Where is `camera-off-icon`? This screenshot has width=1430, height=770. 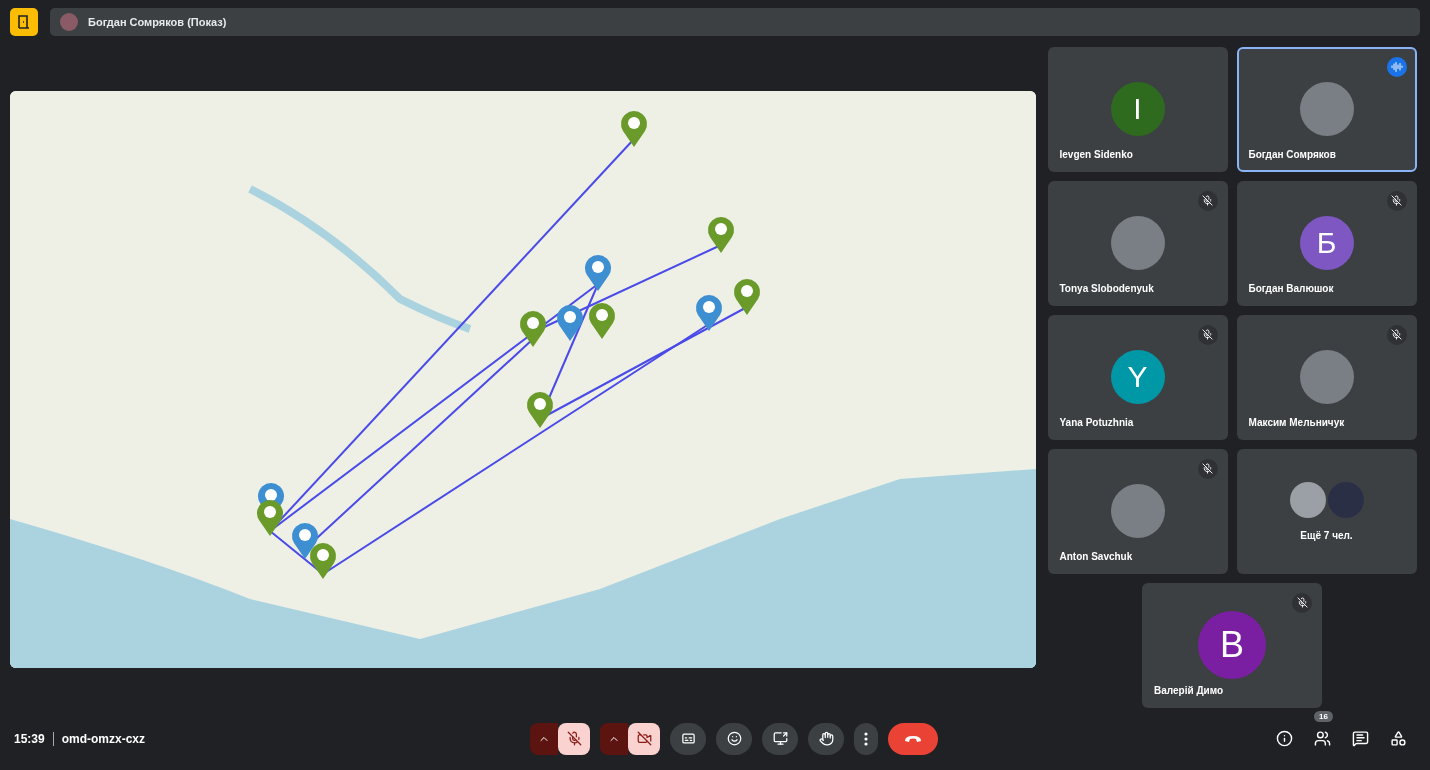 camera-off-icon is located at coordinates (644, 739).